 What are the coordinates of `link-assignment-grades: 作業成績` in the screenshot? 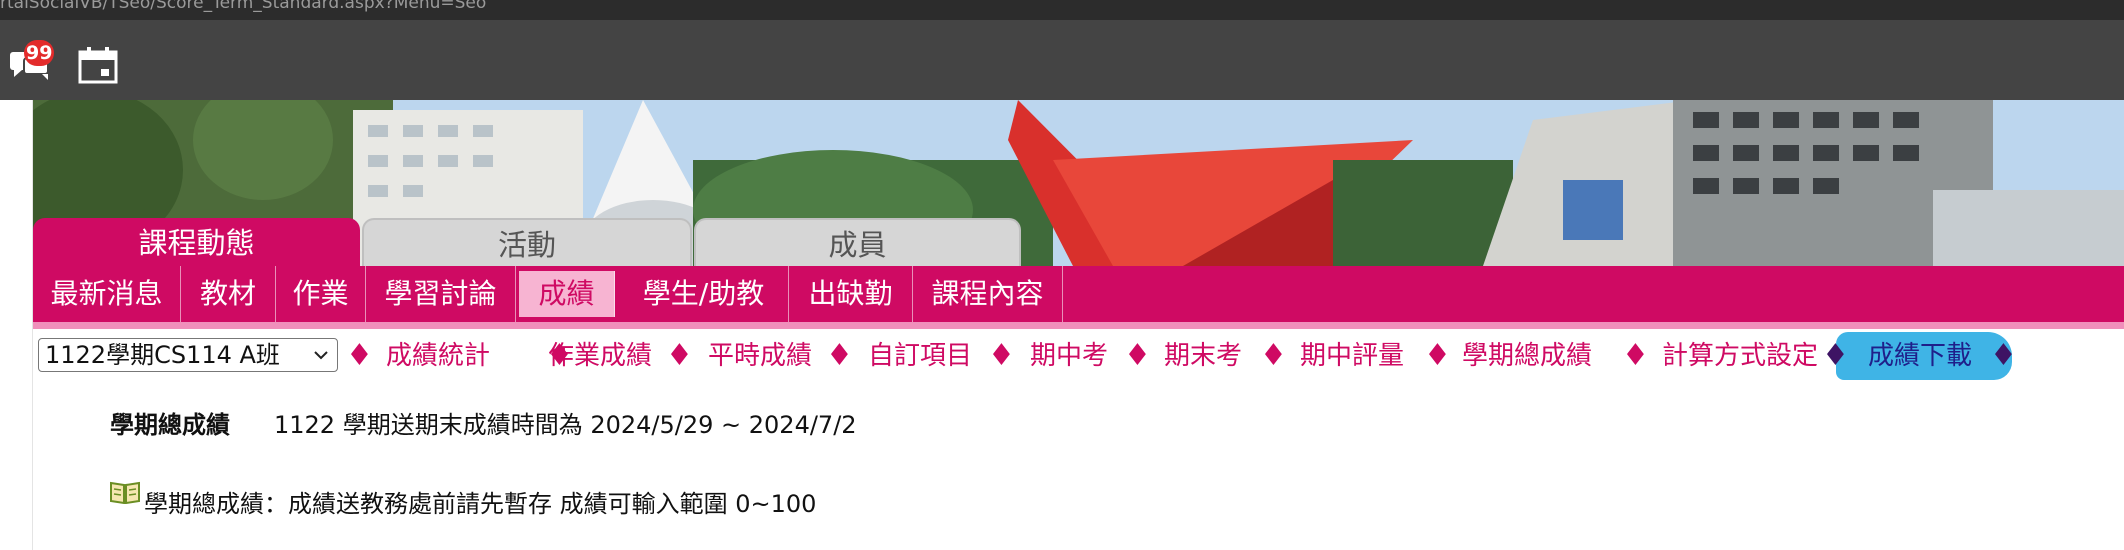 It's located at (600, 356).